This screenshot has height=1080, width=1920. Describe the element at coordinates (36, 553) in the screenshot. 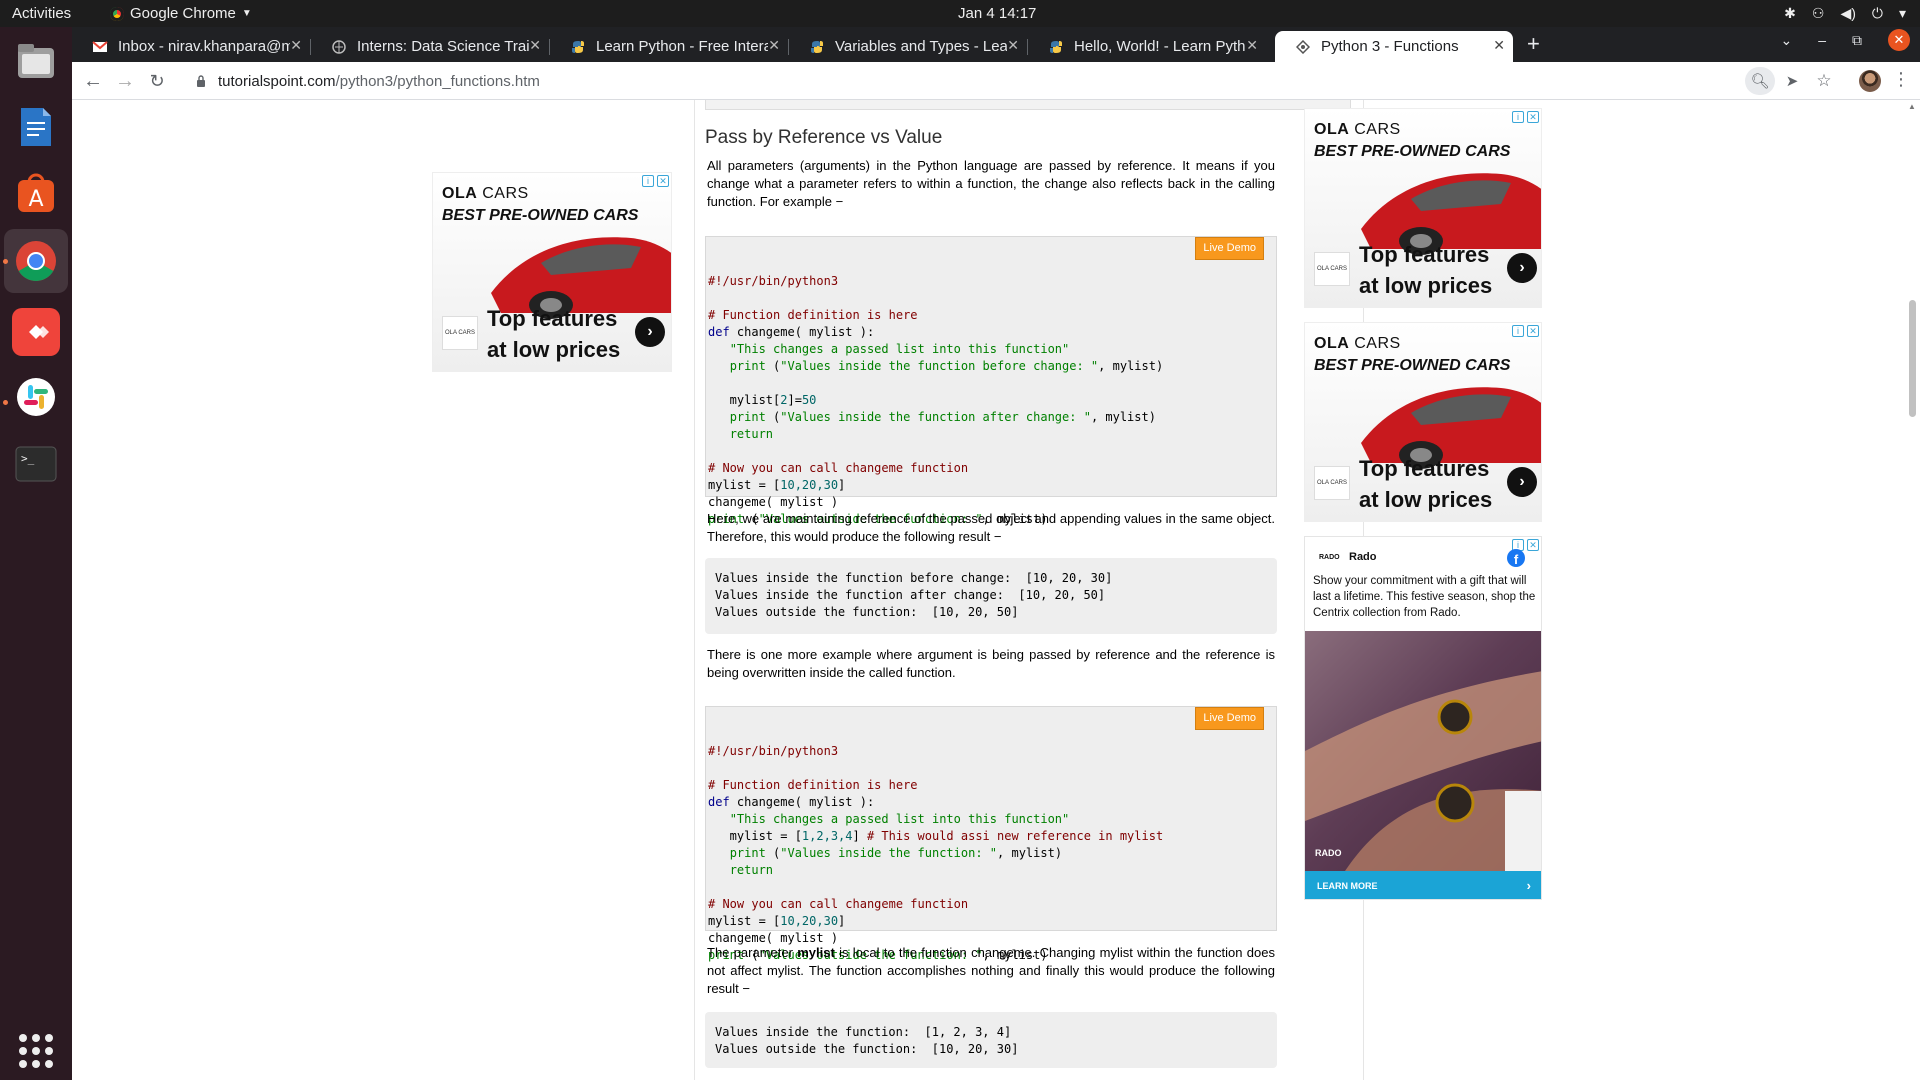

I see `dock: A >_` at that location.